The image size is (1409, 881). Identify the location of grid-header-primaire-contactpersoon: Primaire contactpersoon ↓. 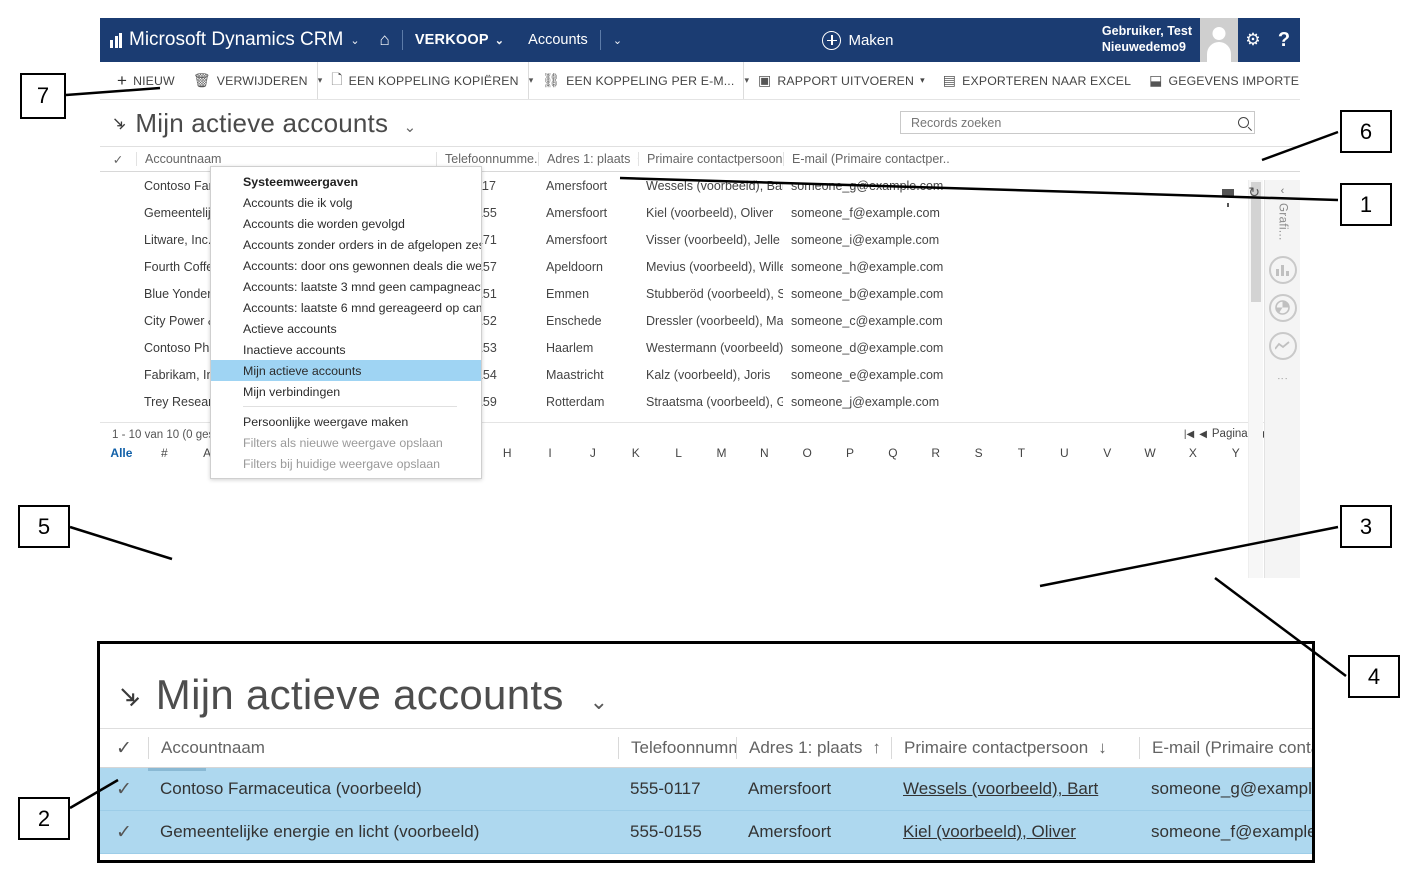
(710, 159).